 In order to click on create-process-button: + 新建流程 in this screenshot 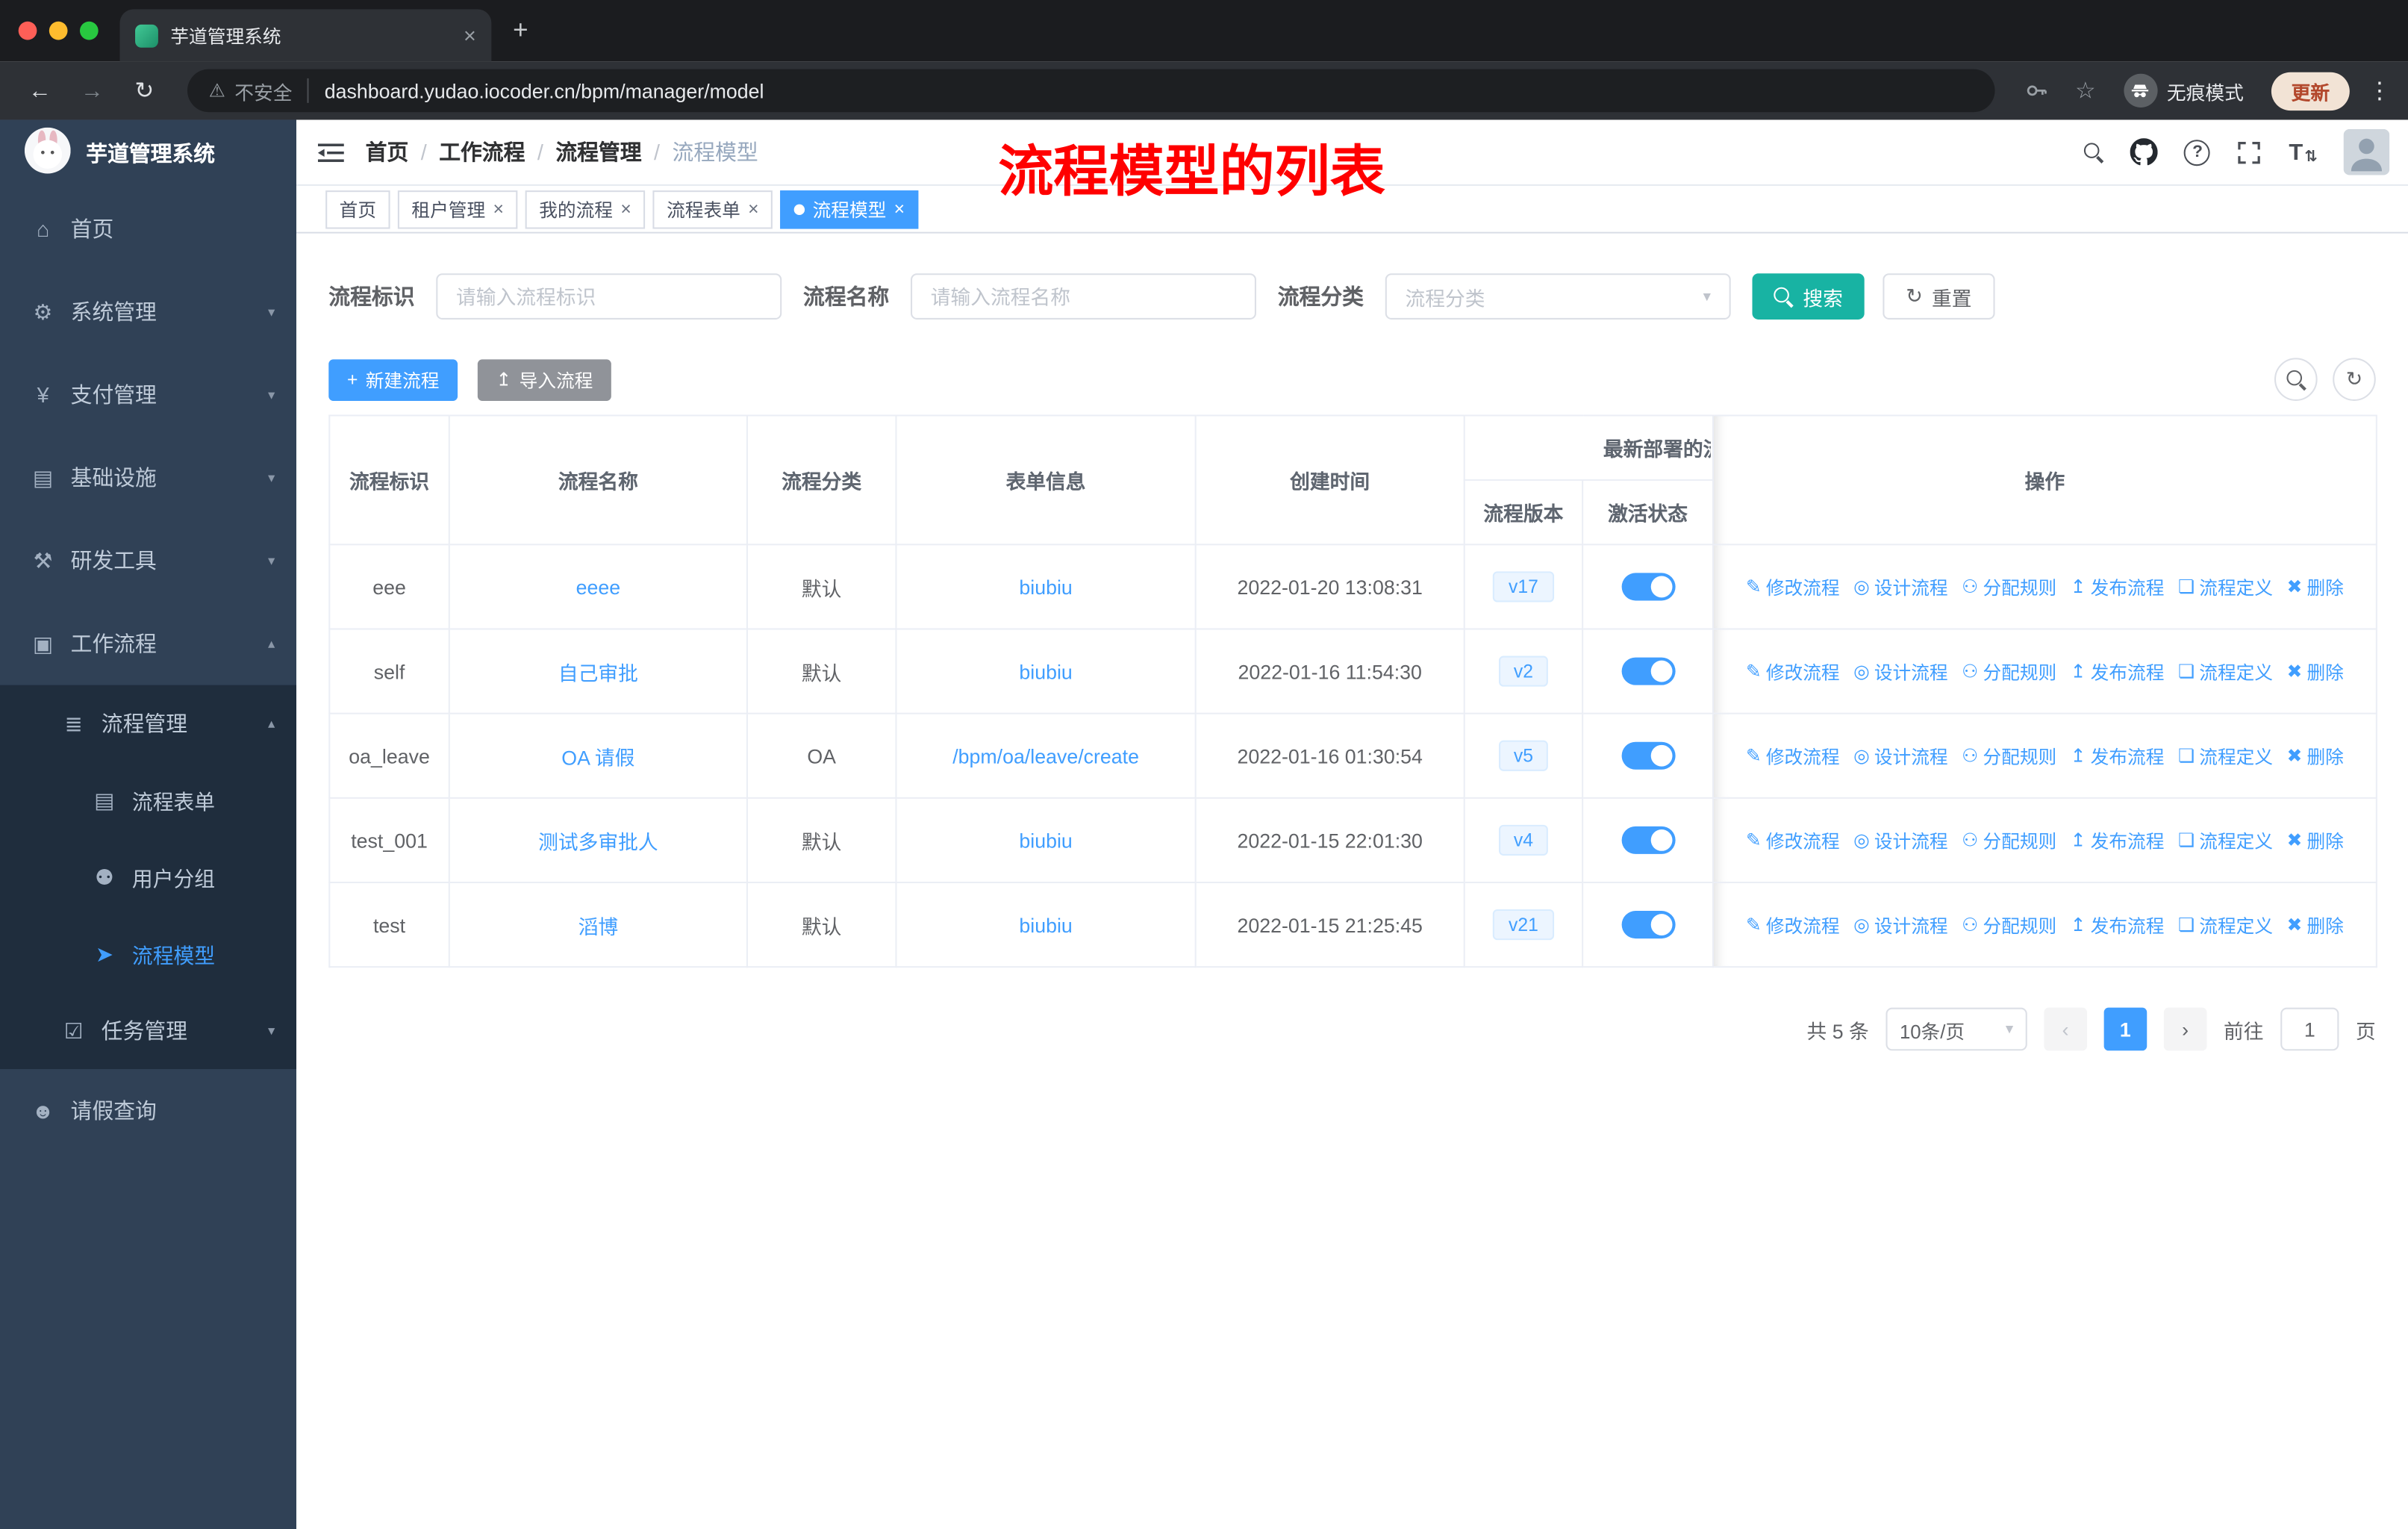, I will do `click(393, 379)`.